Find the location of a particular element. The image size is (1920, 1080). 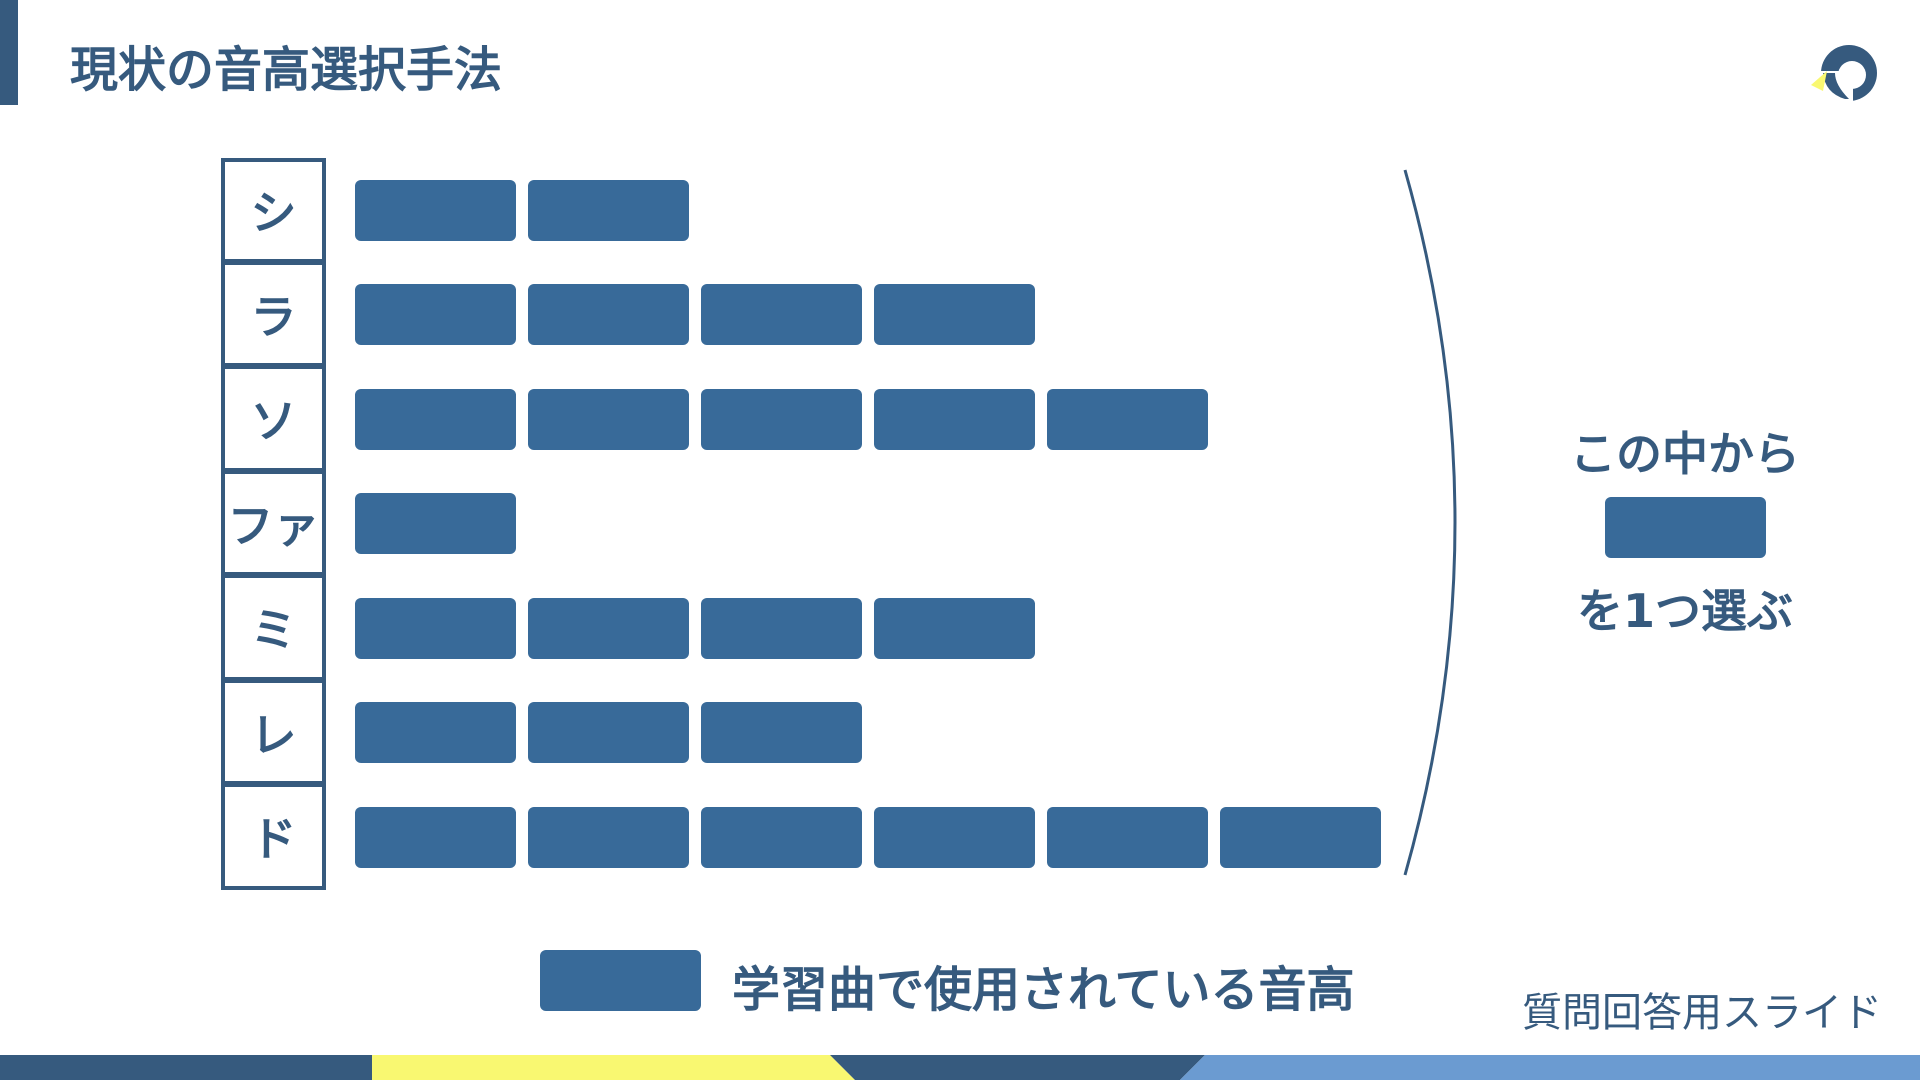

footer-label: 質問回答用スライド is located at coordinates (1702, 1013).